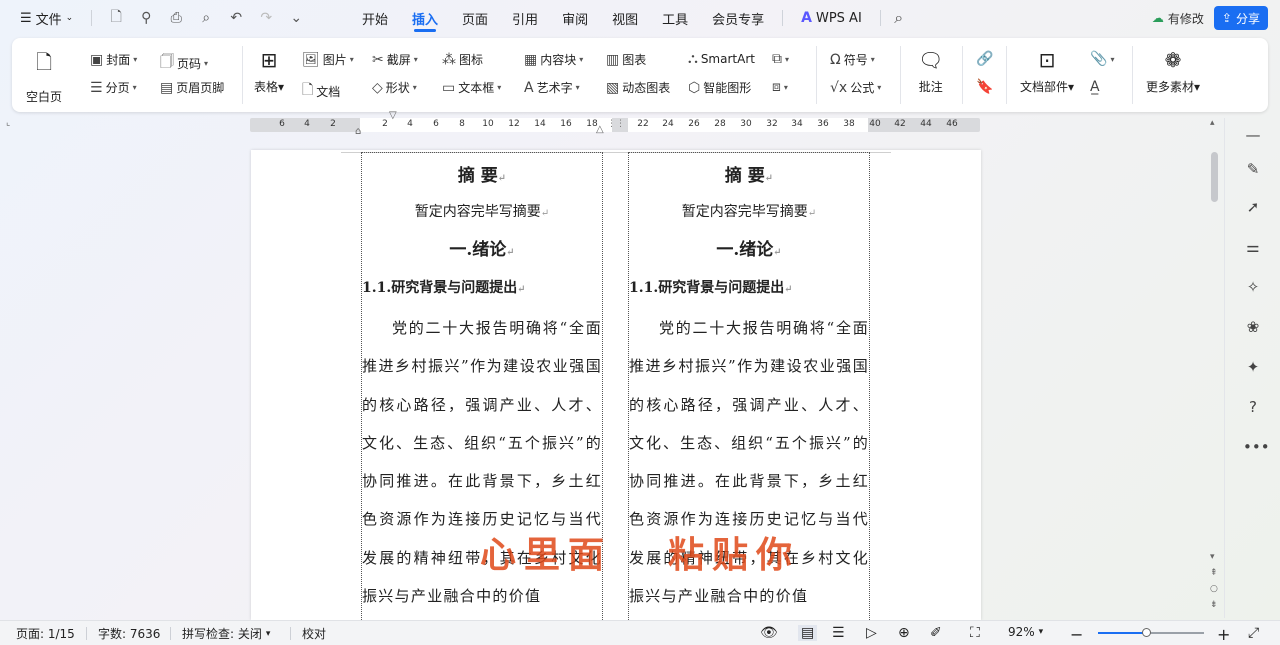  What do you see at coordinates (113, 59) in the screenshot?
I see `cover-button: ▣ 封面 ▾` at bounding box center [113, 59].